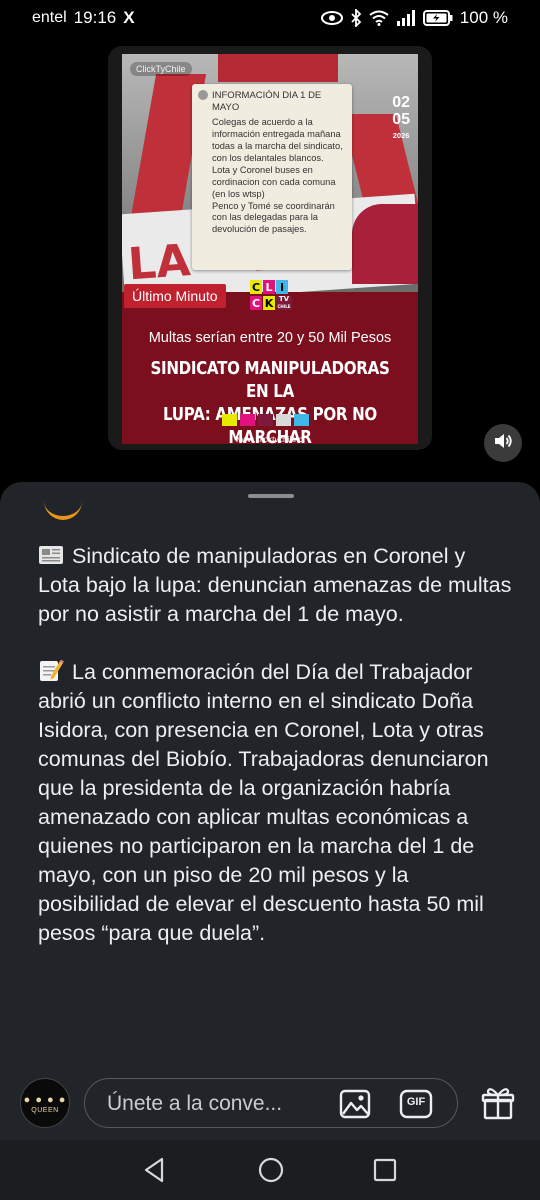 The height and width of the screenshot is (1200, 540). Describe the element at coordinates (401, 119) in the screenshot. I see `date-month: 05` at that location.